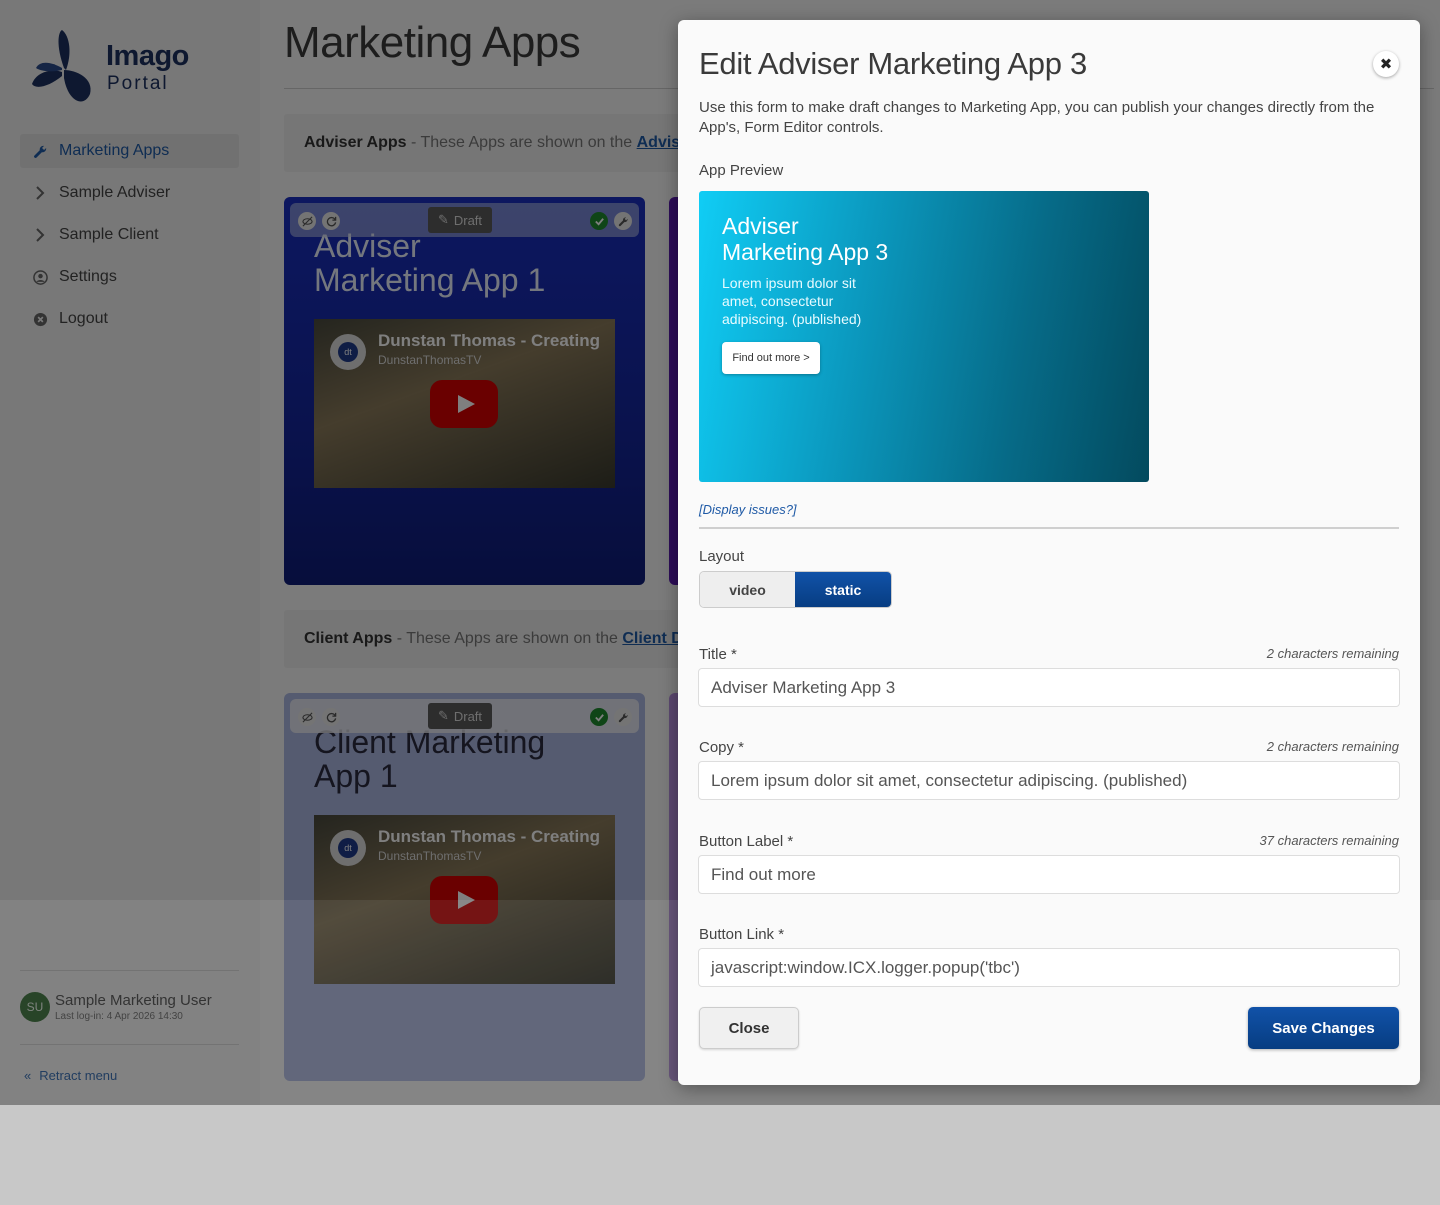 This screenshot has height=1205, width=1440. I want to click on preview-title: Adviser Marketing App 3, so click(805, 239).